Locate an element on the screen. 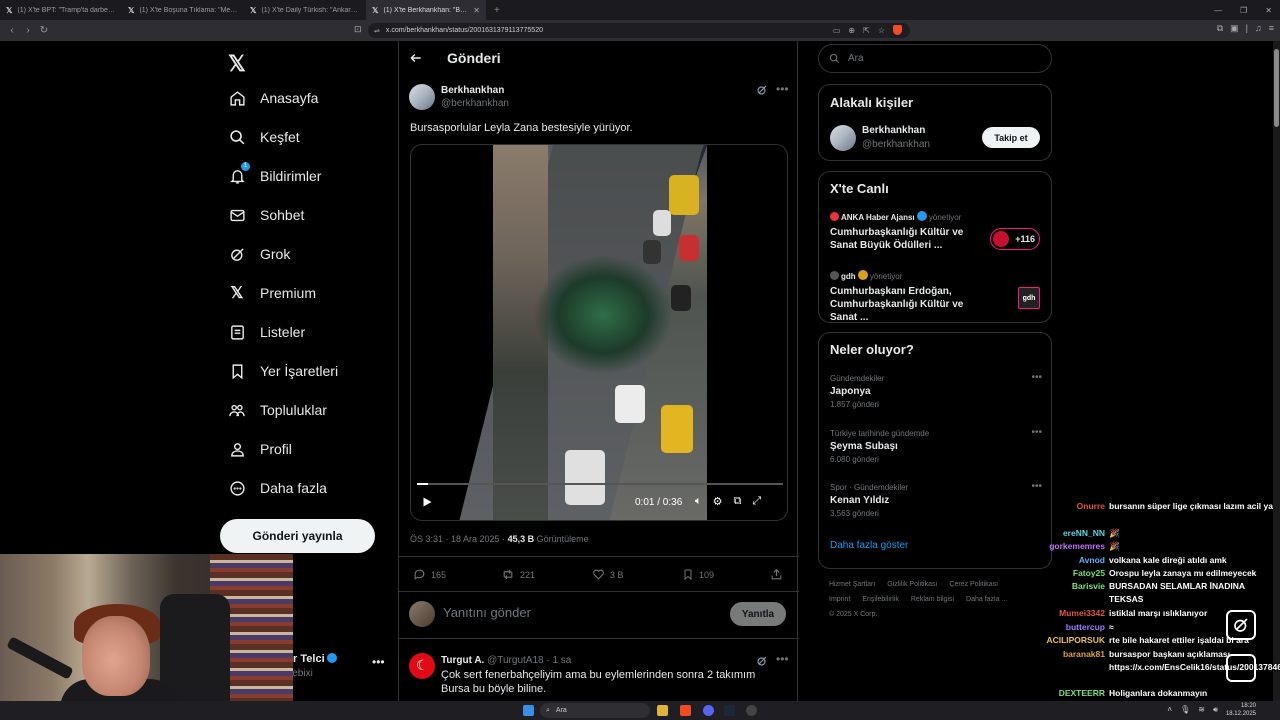 The width and height of the screenshot is (1280, 720). browser-tab: 𝕏(1) X'te Daily Türkish: "Ankaragücü tar is located at coordinates (305, 10).